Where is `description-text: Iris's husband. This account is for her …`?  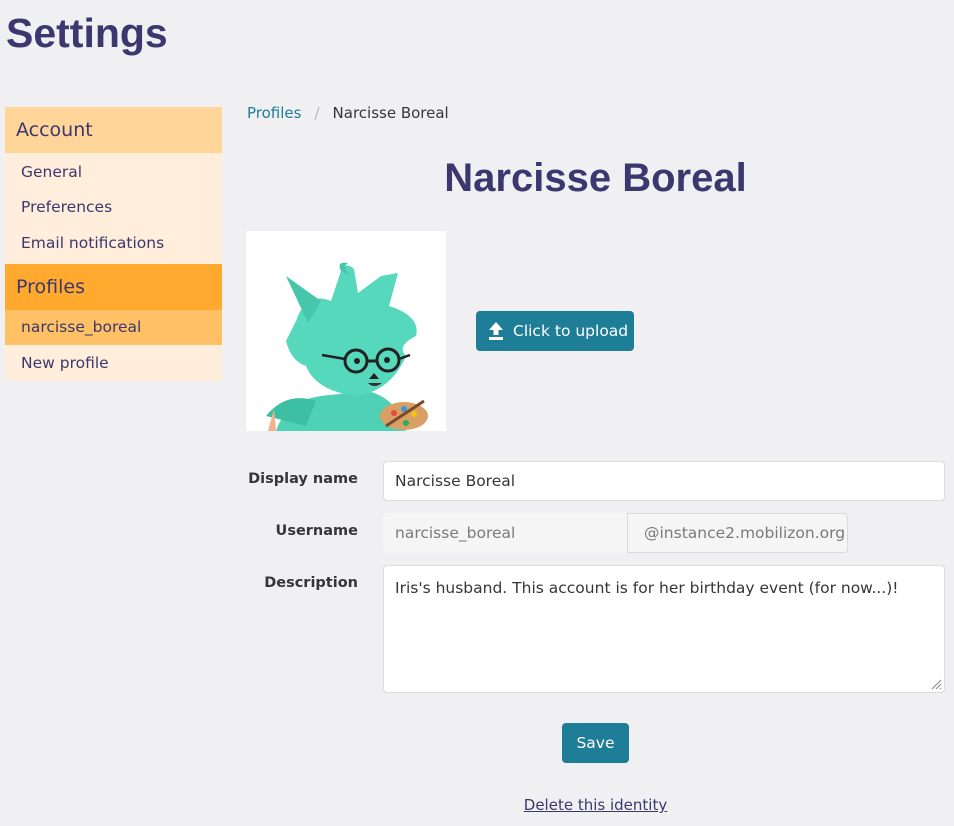 description-text: Iris's husband. This account is for her … is located at coordinates (647, 588).